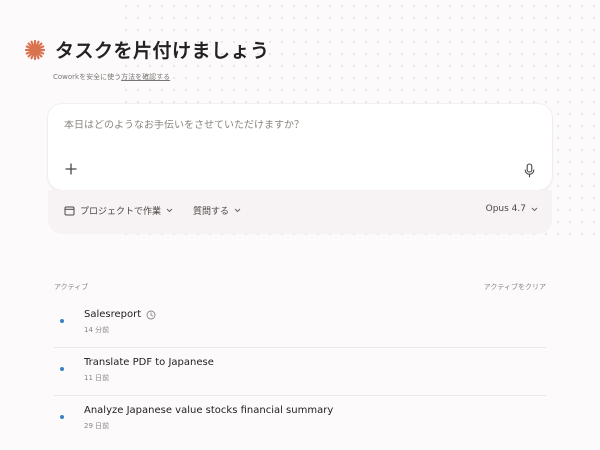  I want to click on page-subtitle: Coworkを安全に使う方法を確認する, so click(111, 77).